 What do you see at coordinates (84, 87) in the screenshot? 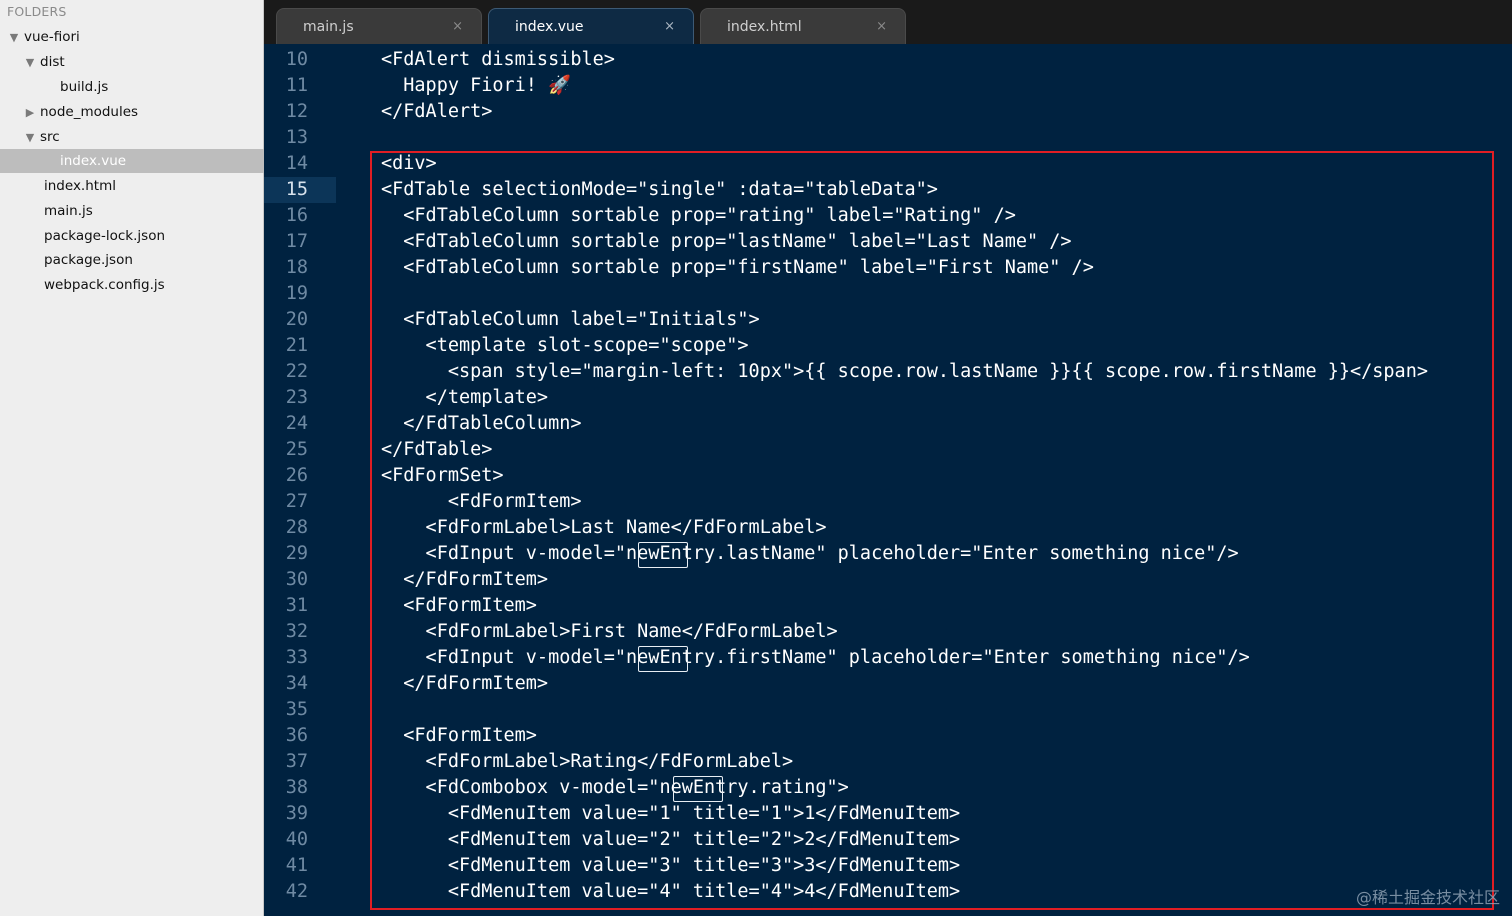
I see `tree-item-label: build.js` at bounding box center [84, 87].